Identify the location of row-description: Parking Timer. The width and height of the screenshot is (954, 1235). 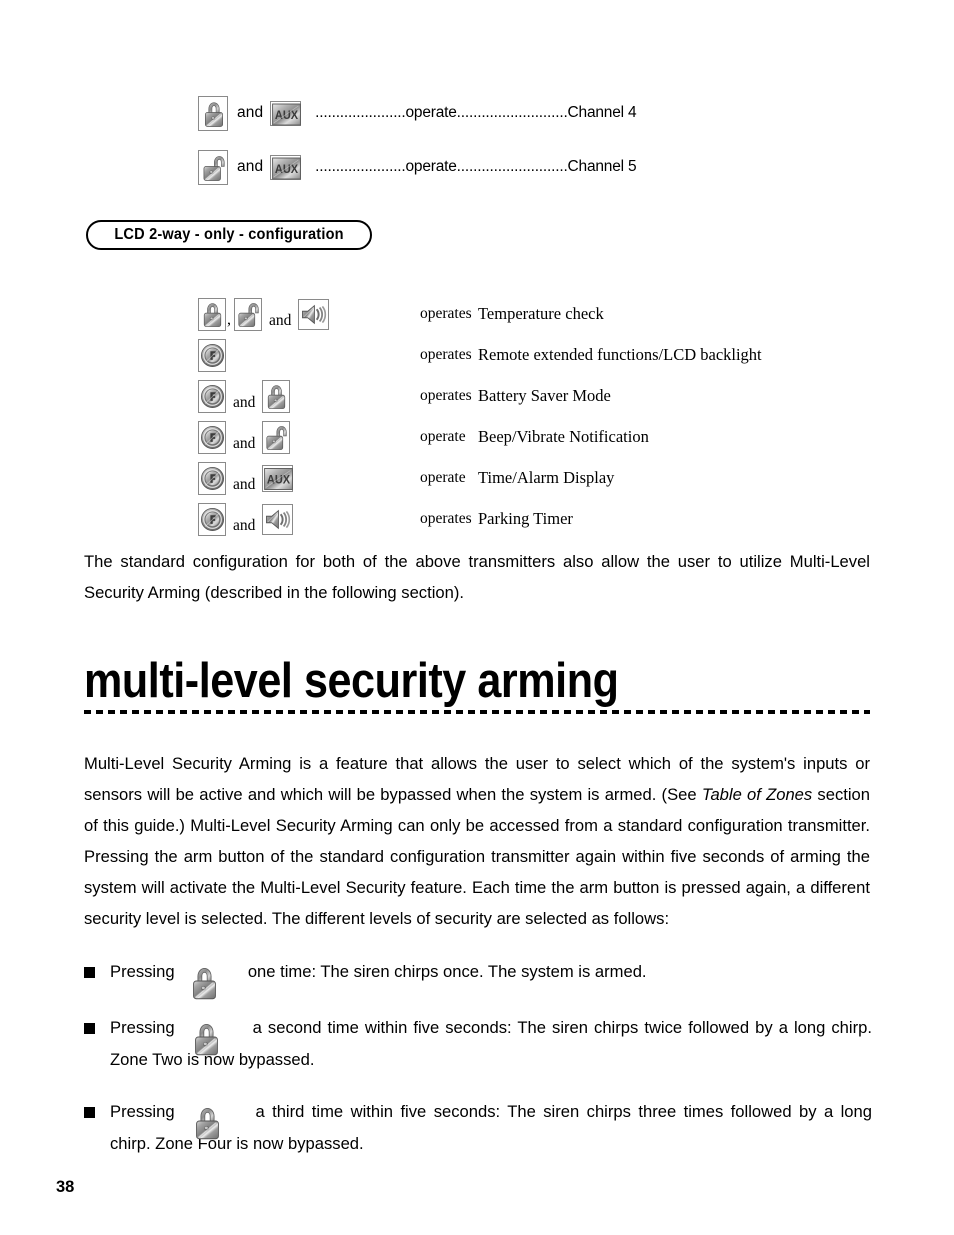
(525, 518).